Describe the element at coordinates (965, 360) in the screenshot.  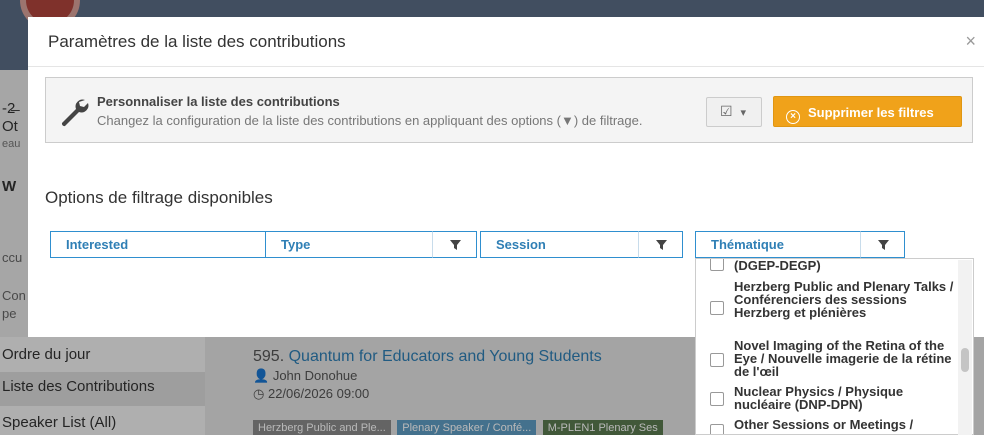
I see `scrollbar-thumb` at that location.